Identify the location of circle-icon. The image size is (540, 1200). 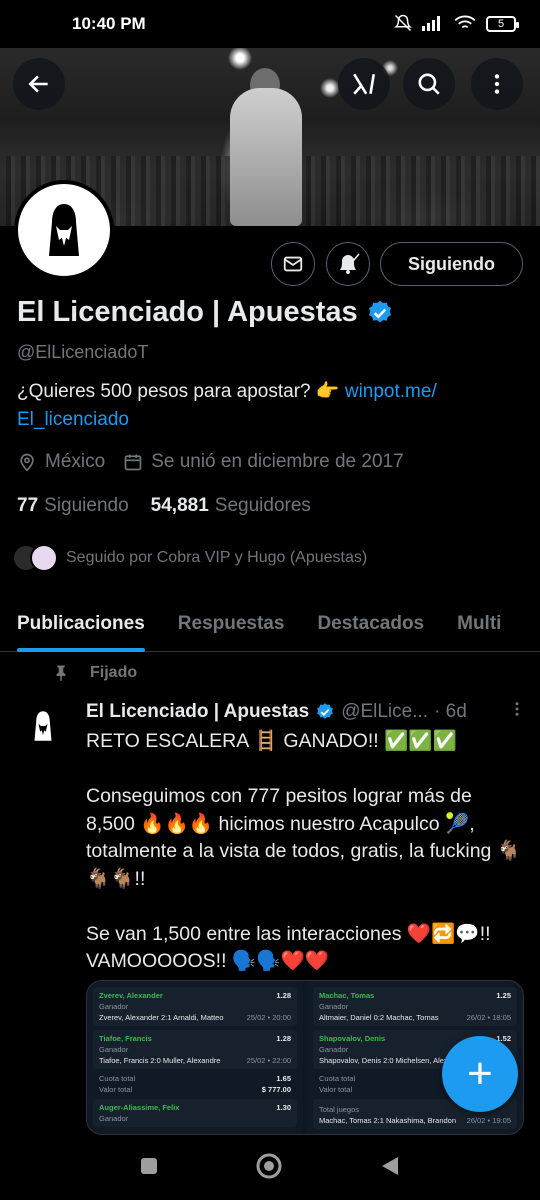
(269, 1165).